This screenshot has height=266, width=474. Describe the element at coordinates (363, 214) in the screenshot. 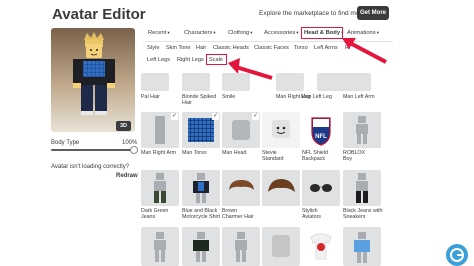

I see `item-caption: Black Jeans with Sneakers` at that location.